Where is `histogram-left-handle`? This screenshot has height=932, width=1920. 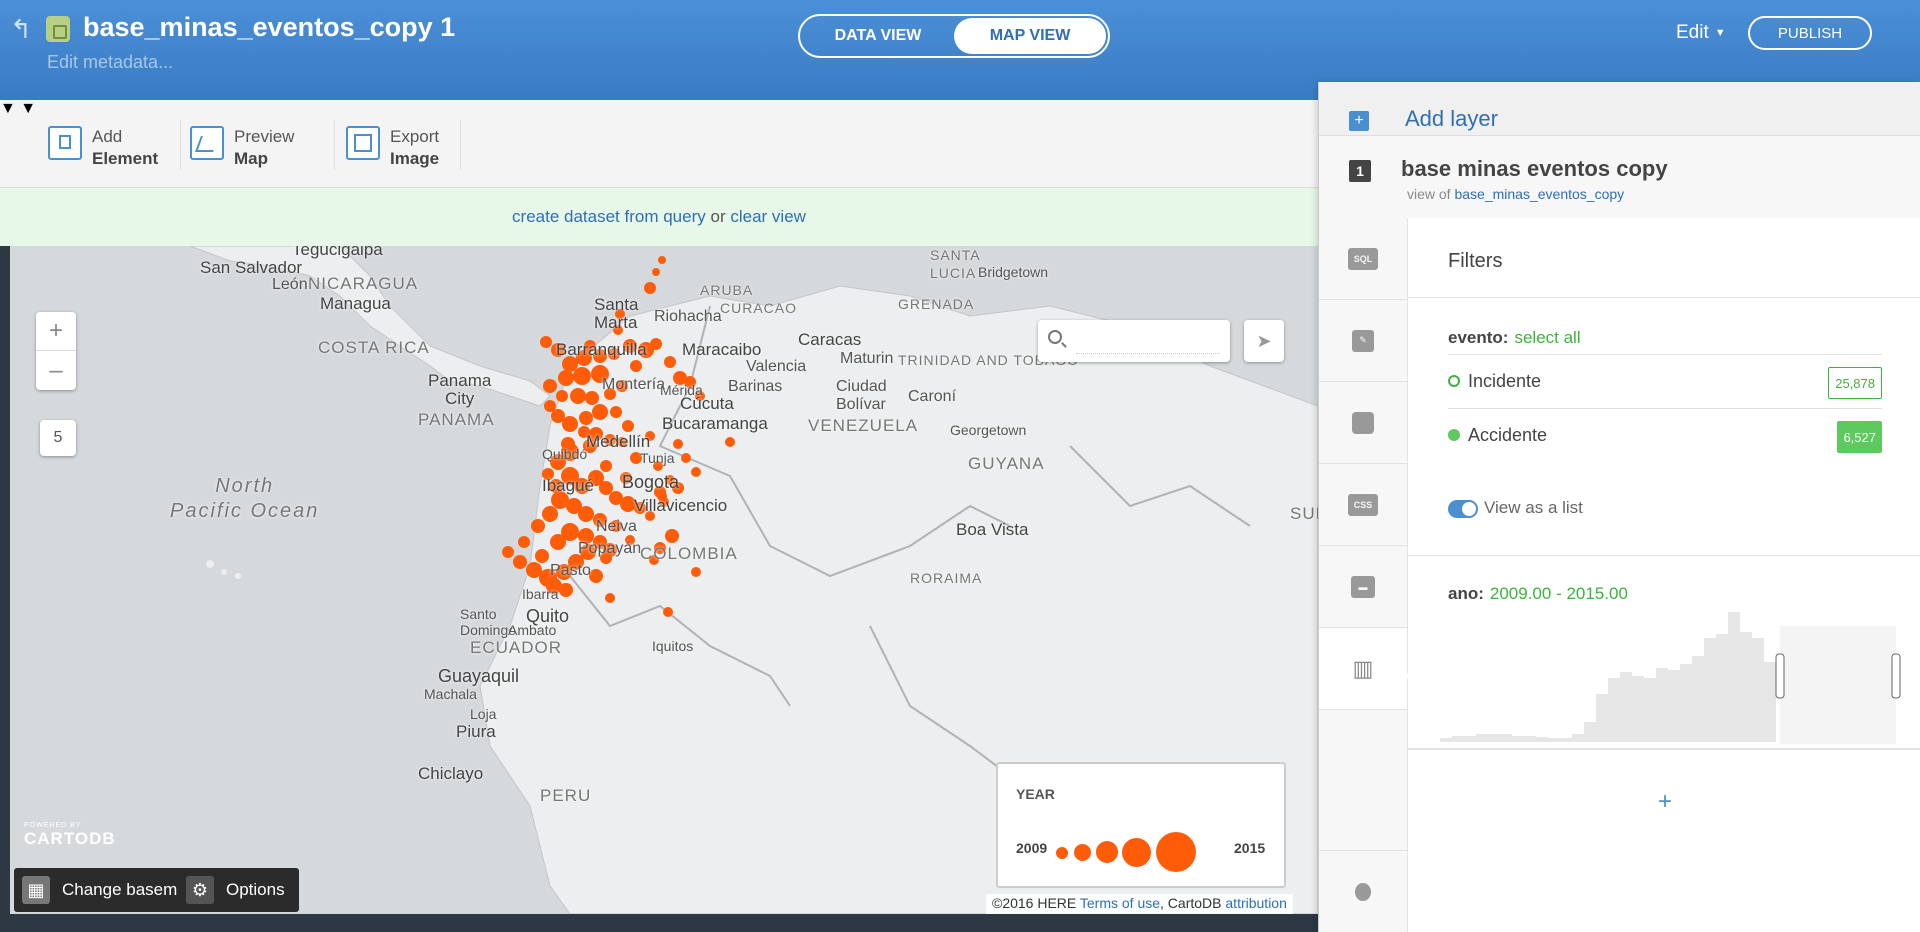
histogram-left-handle is located at coordinates (1780, 676).